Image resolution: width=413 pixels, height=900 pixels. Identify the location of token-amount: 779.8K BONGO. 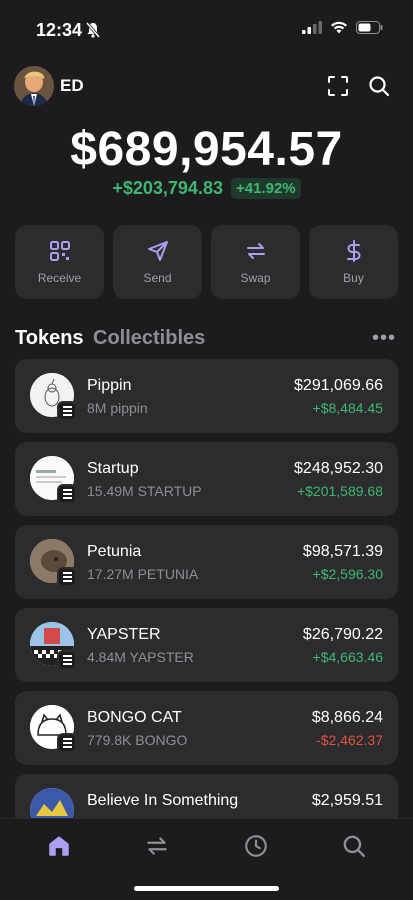
(137, 740).